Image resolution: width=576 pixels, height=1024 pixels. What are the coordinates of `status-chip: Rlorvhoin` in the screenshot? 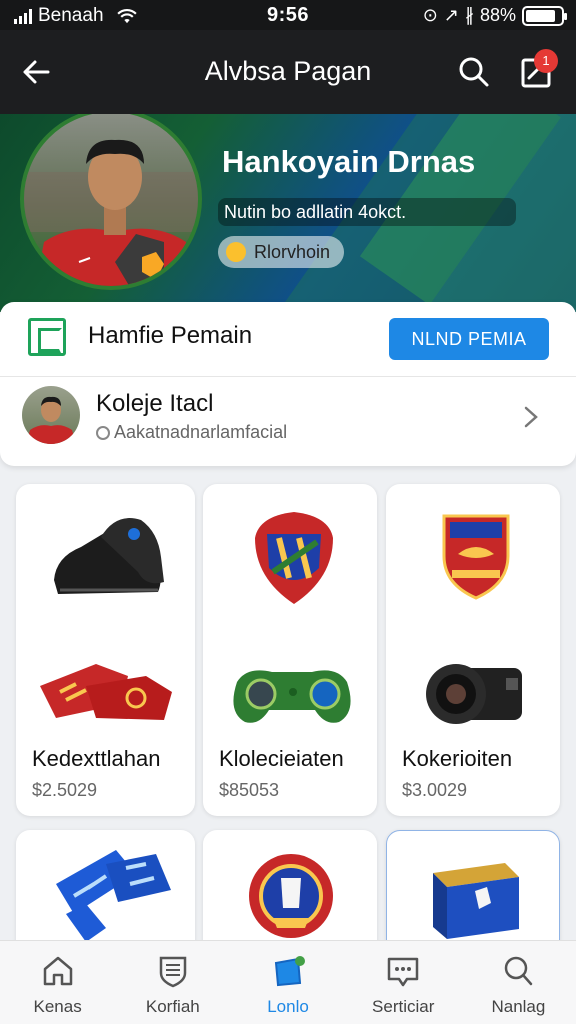 It's located at (281, 252).